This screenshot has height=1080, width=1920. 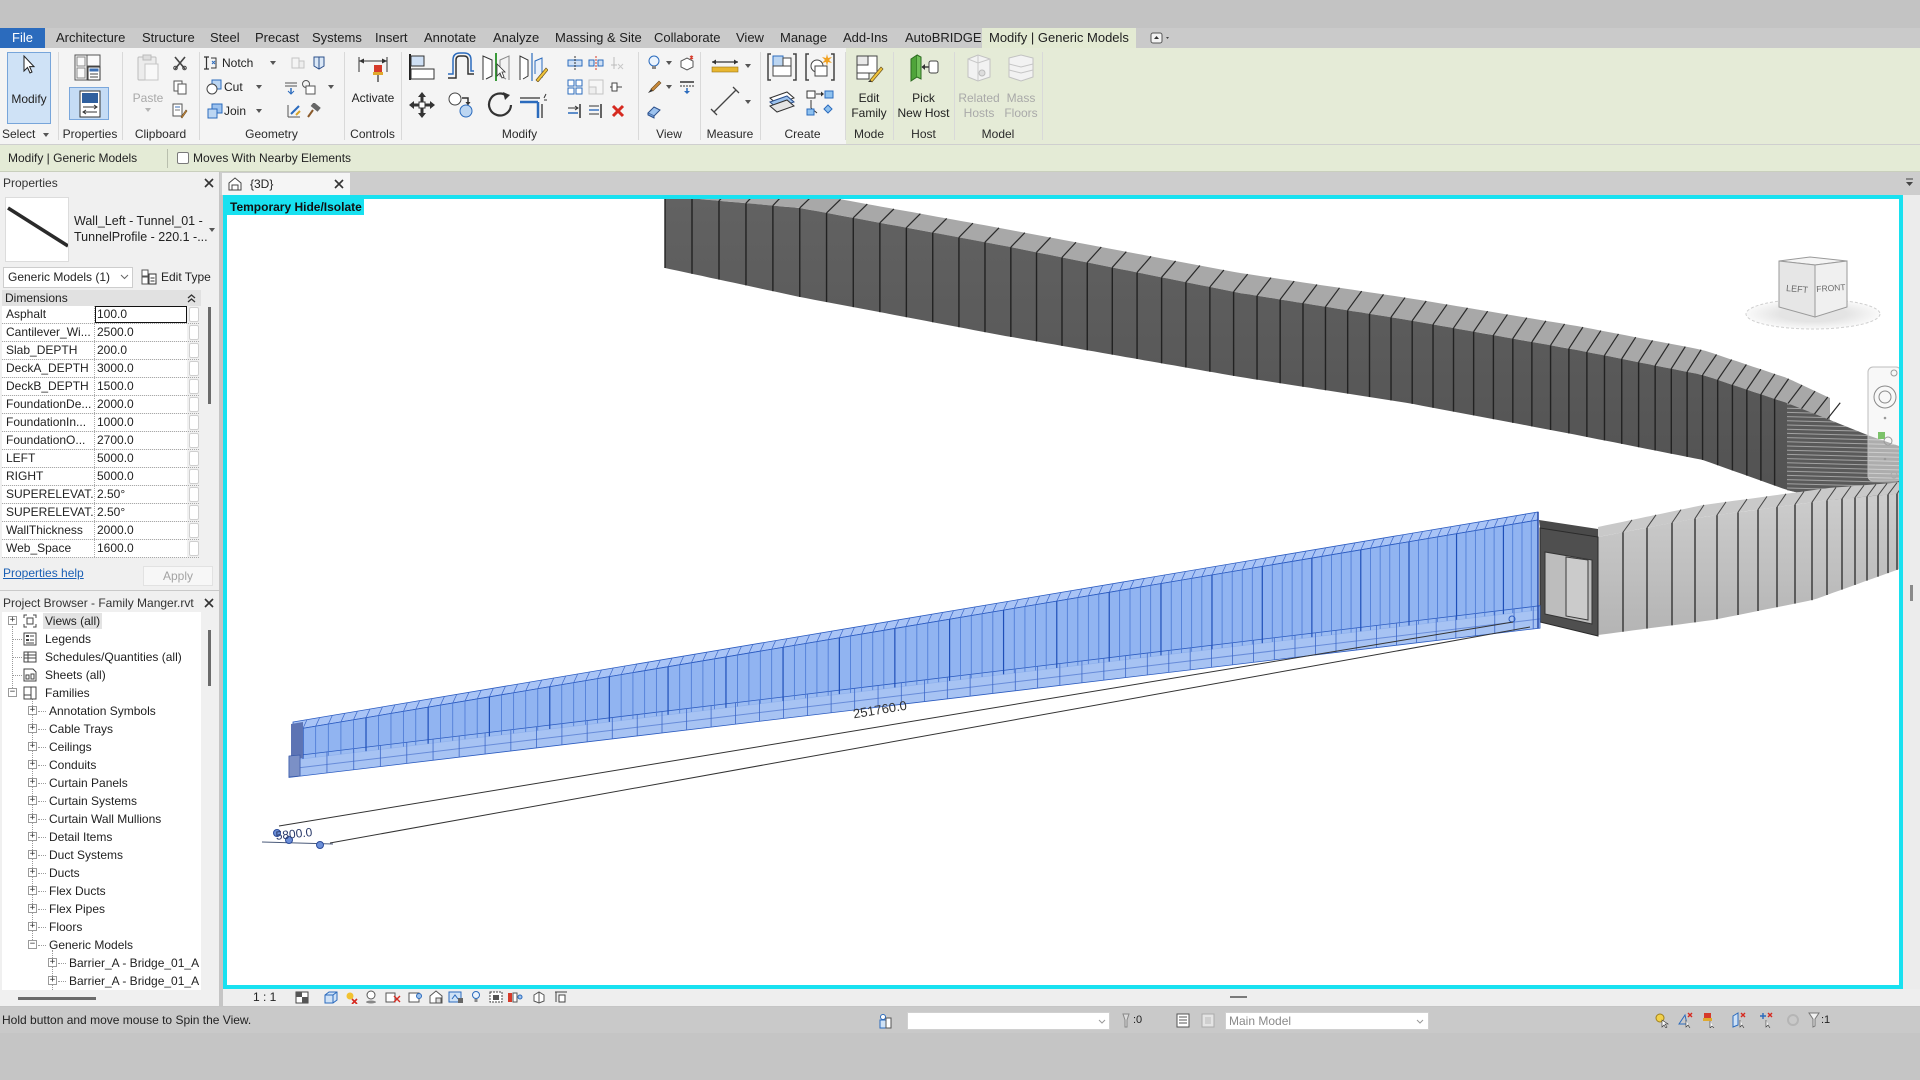 What do you see at coordinates (101, 675) in the screenshot?
I see `tree-item-sheets: Sheets (all)` at bounding box center [101, 675].